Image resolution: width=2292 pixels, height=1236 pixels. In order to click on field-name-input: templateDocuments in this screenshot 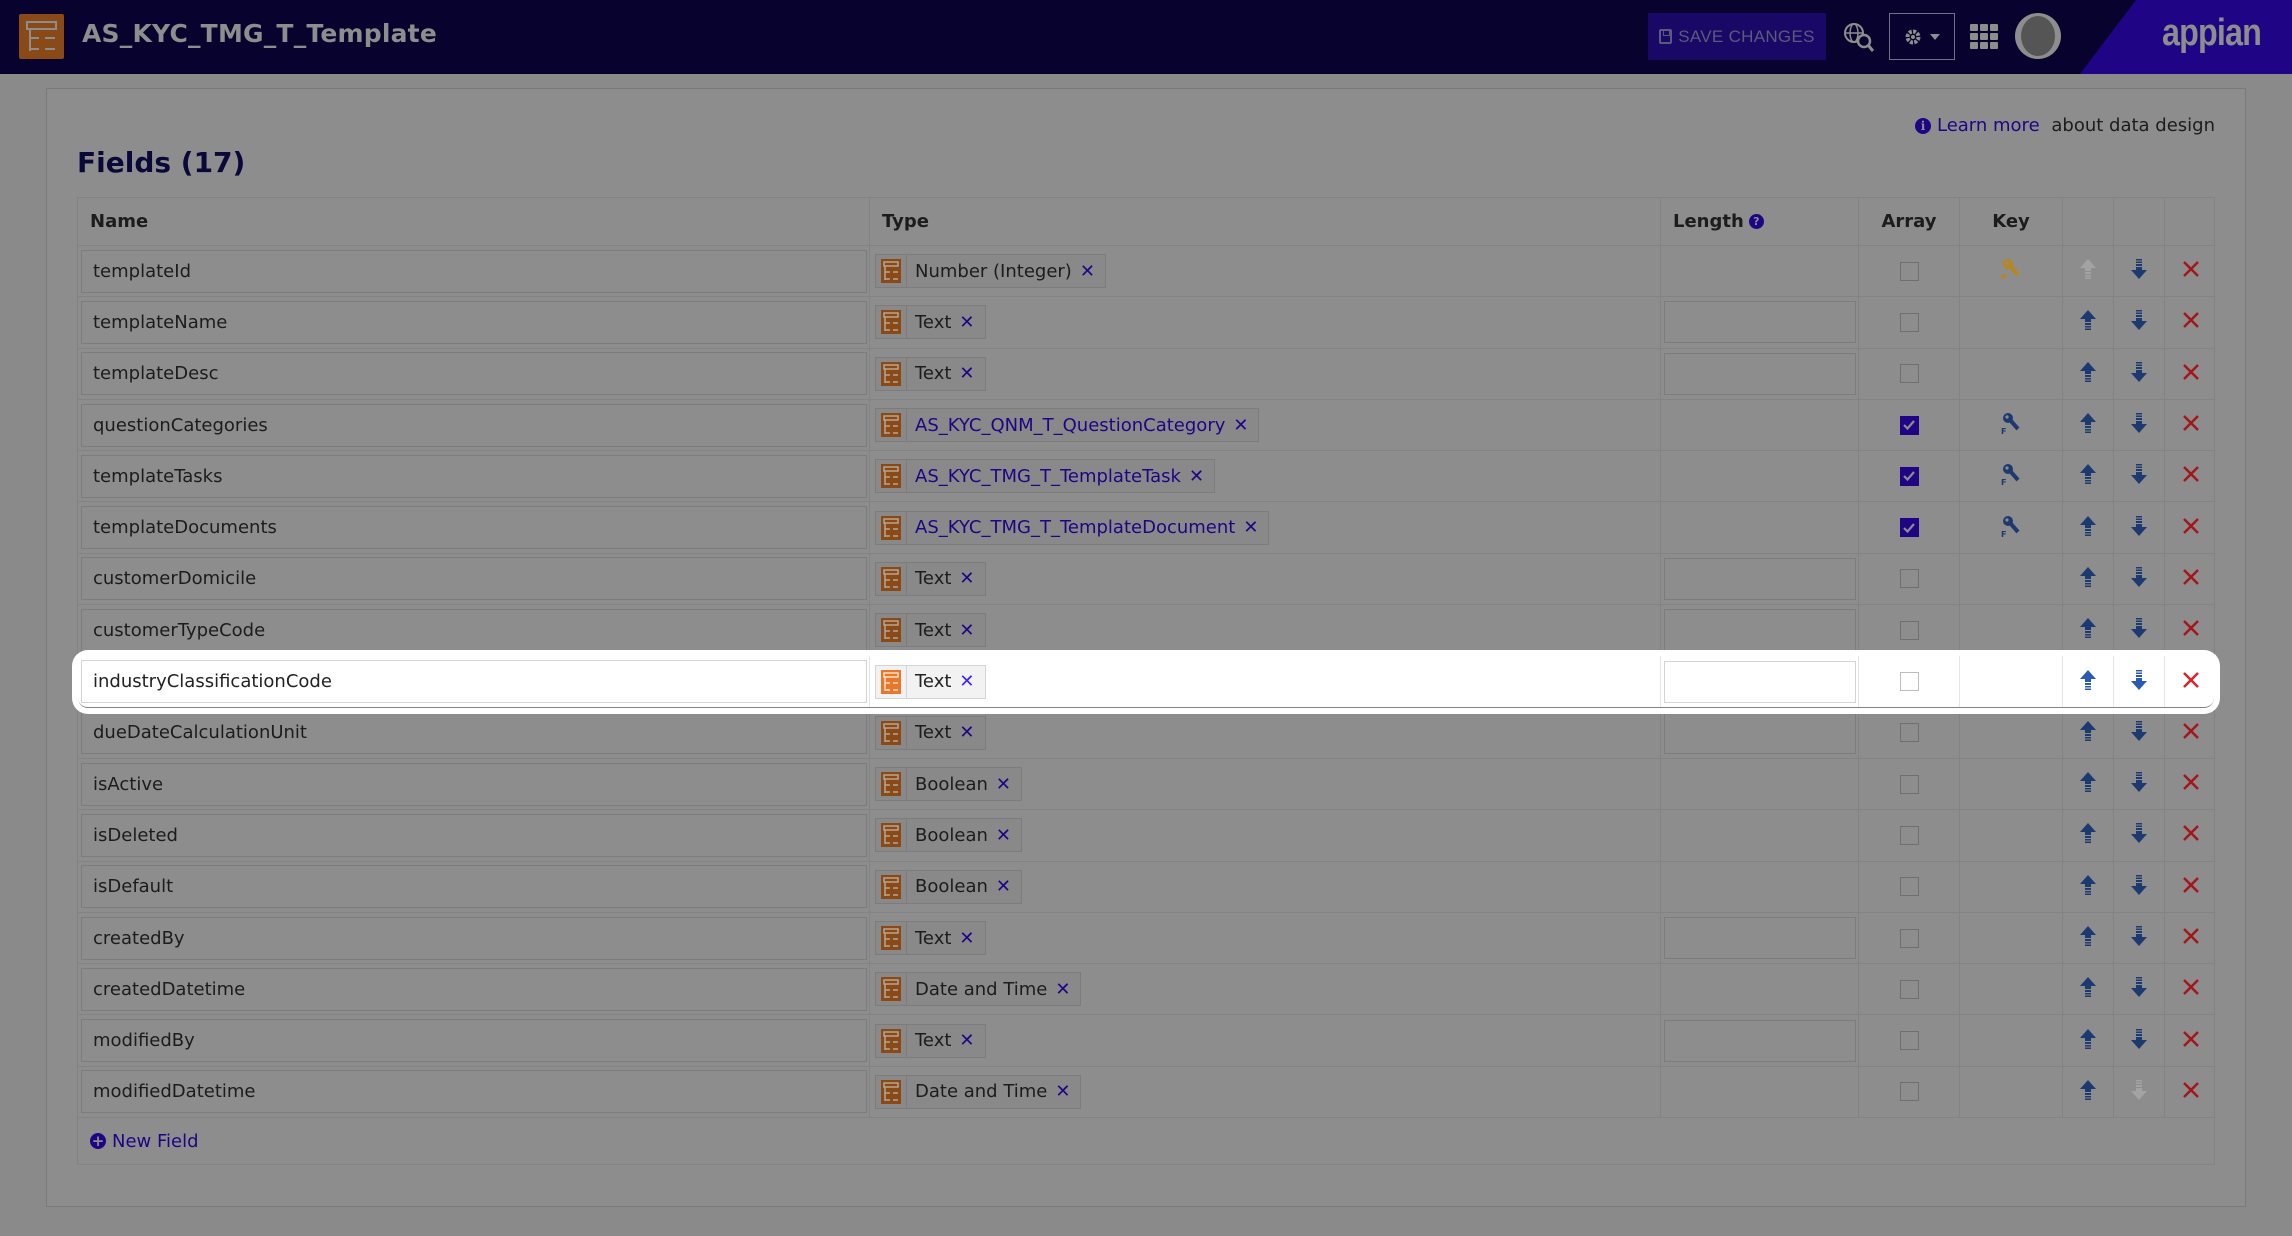, I will do `click(474, 528)`.